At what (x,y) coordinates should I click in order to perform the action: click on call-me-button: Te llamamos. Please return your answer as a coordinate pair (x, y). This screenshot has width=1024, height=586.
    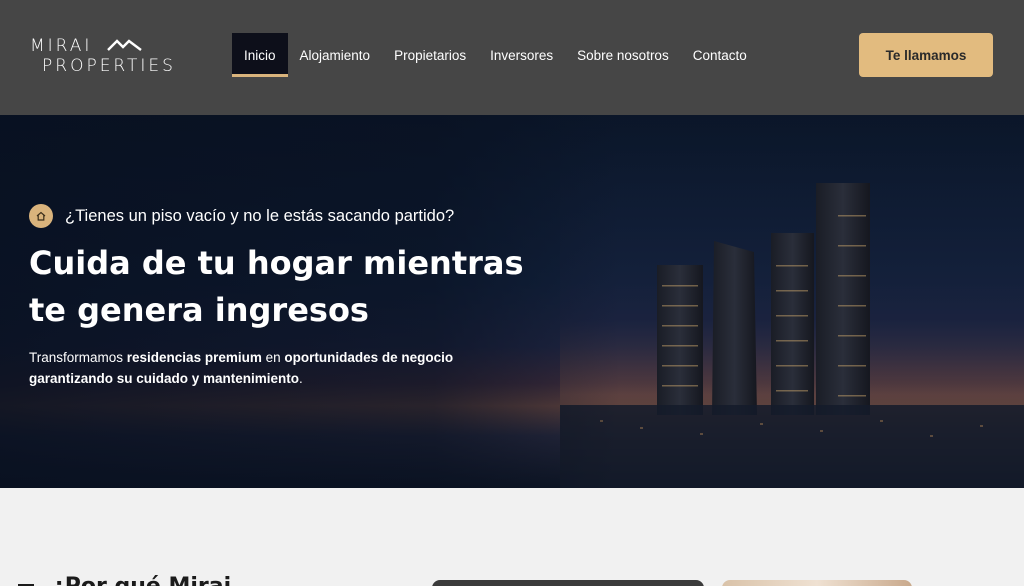
    Looking at the image, I should click on (926, 55).